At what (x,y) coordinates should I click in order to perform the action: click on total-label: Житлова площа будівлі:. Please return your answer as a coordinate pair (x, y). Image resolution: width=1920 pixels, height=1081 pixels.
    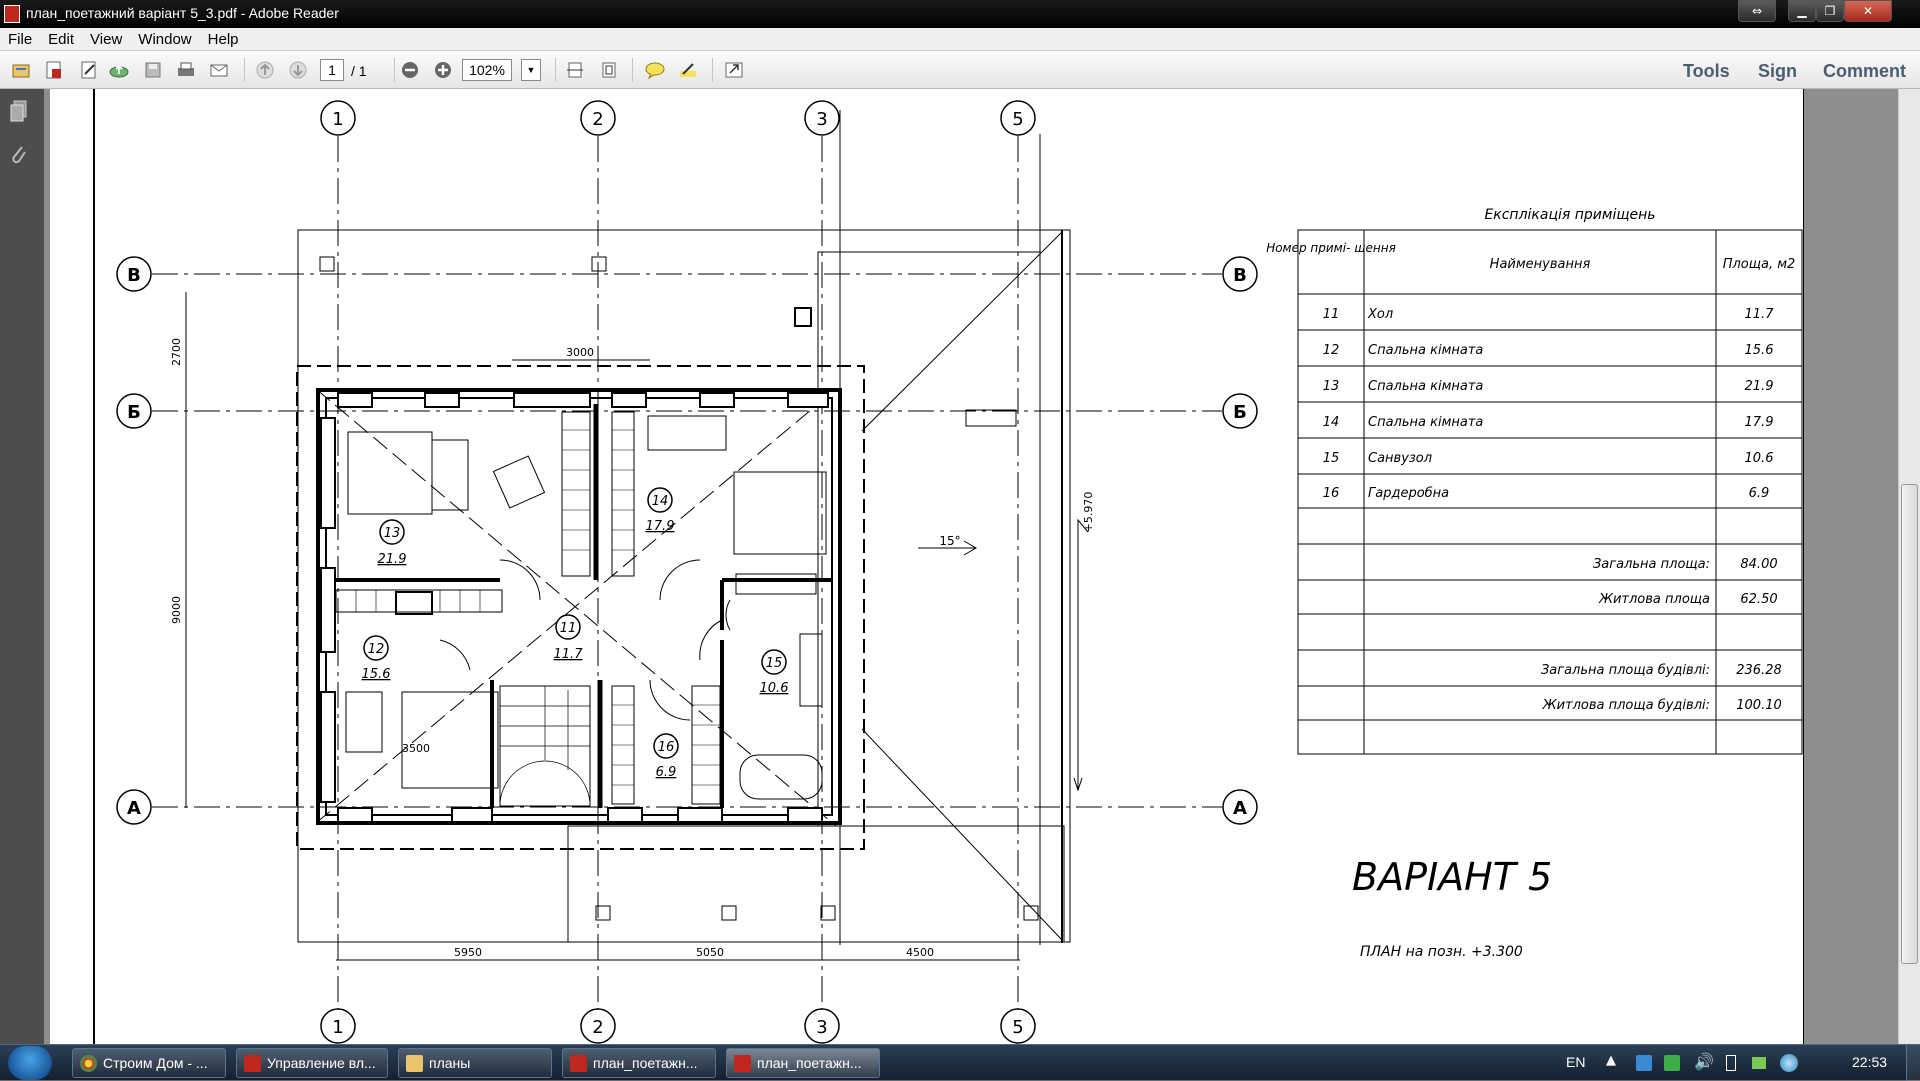
    Looking at the image, I should click on (1626, 705).